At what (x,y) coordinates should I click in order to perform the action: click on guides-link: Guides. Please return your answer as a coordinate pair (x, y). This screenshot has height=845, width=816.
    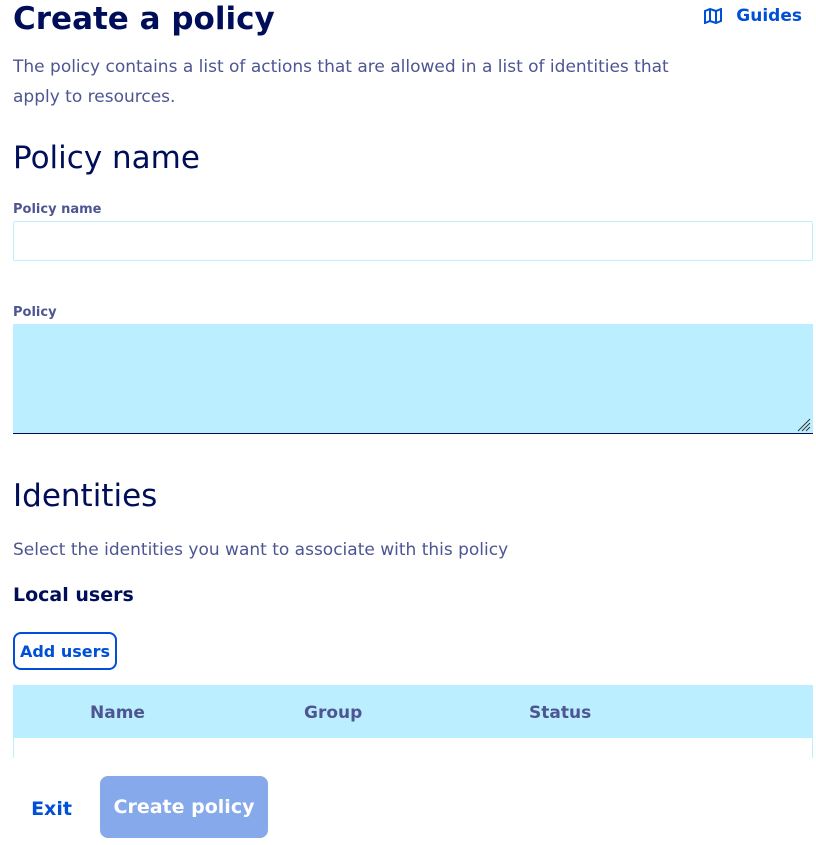
    Looking at the image, I should click on (753, 16).